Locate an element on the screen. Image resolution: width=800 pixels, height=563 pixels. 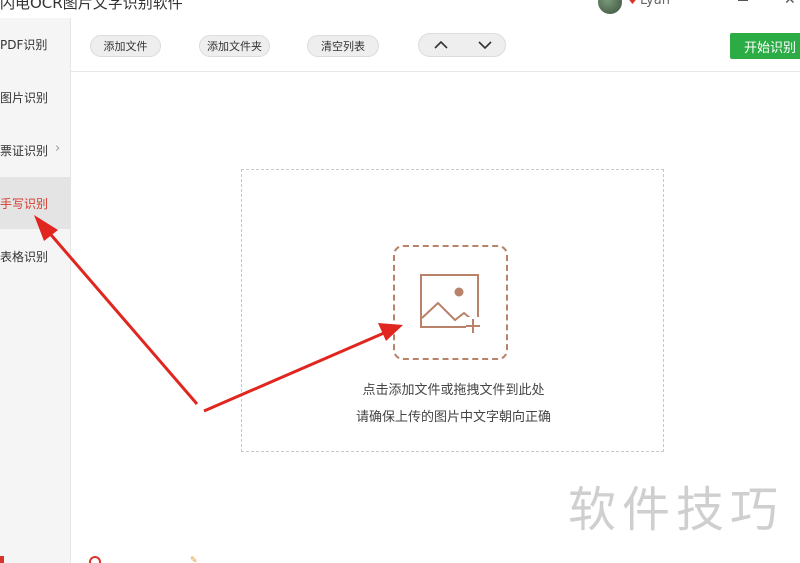
bottom-bar-indicator is located at coordinates (2, 559).